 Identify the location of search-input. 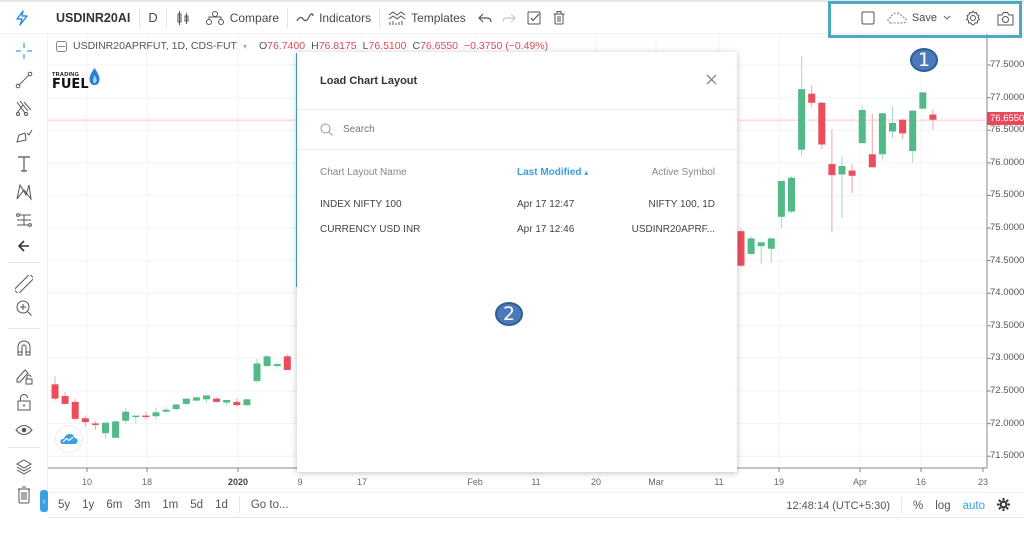
(493, 129).